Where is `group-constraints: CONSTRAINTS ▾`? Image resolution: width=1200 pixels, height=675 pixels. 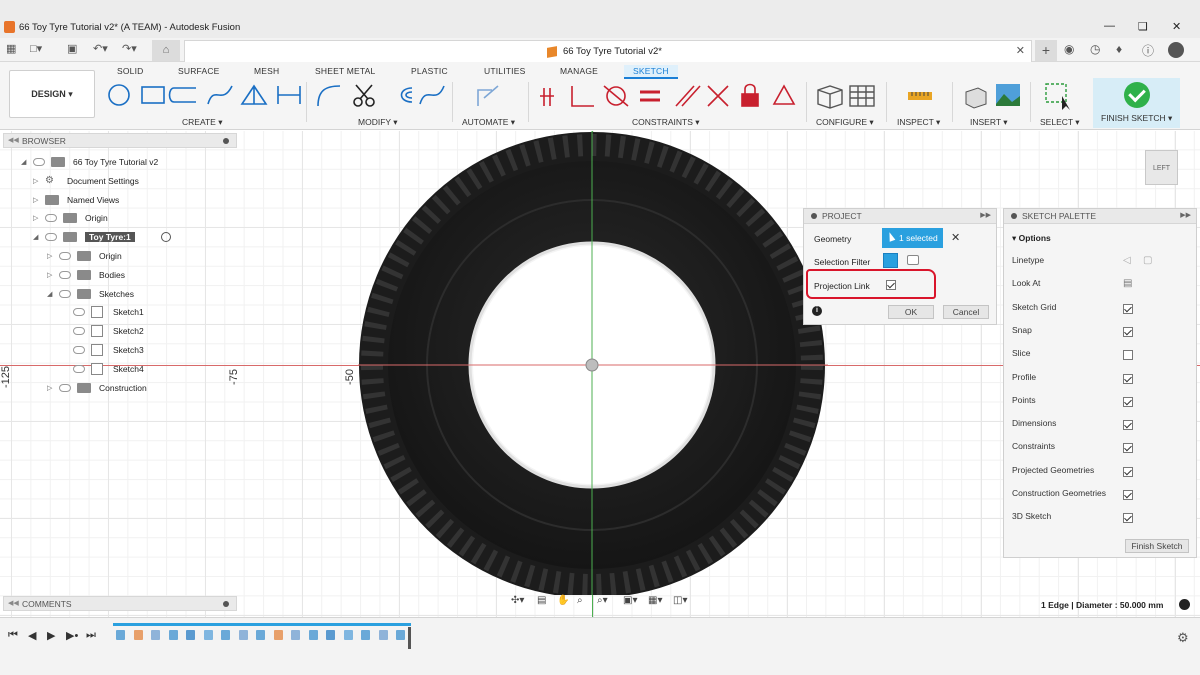
group-constraints: CONSTRAINTS ▾ is located at coordinates (666, 122).